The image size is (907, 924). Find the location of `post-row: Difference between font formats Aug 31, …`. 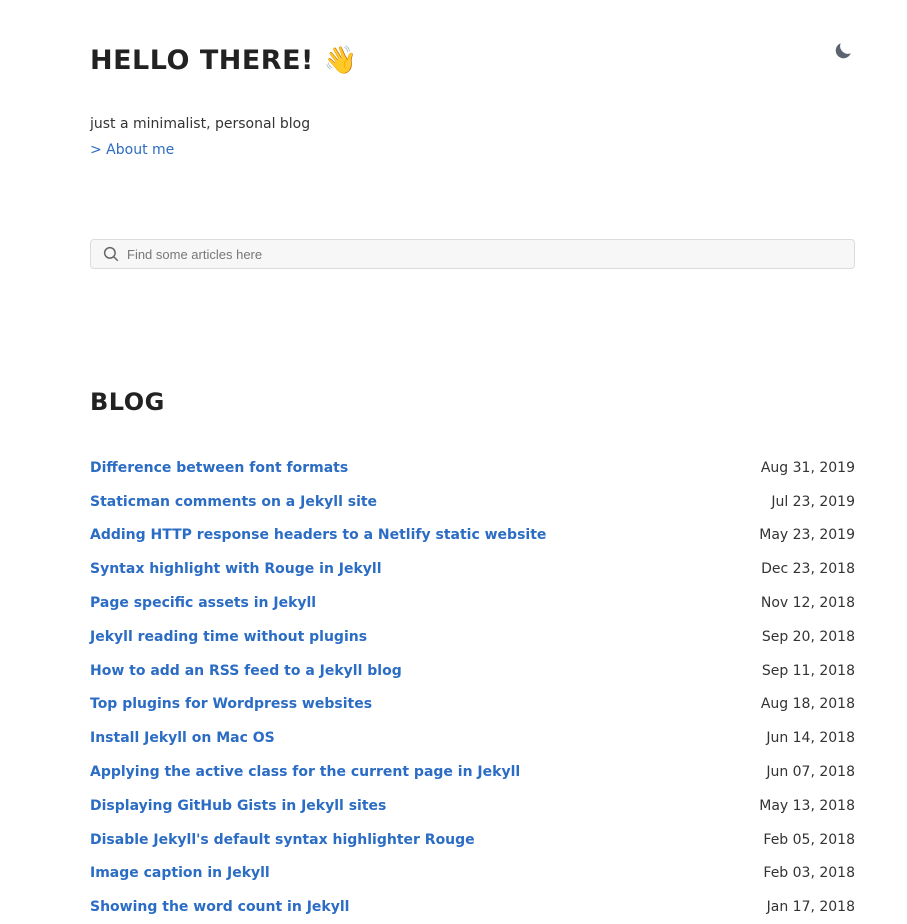

post-row: Difference between font formats Aug 31, … is located at coordinates (472, 468).